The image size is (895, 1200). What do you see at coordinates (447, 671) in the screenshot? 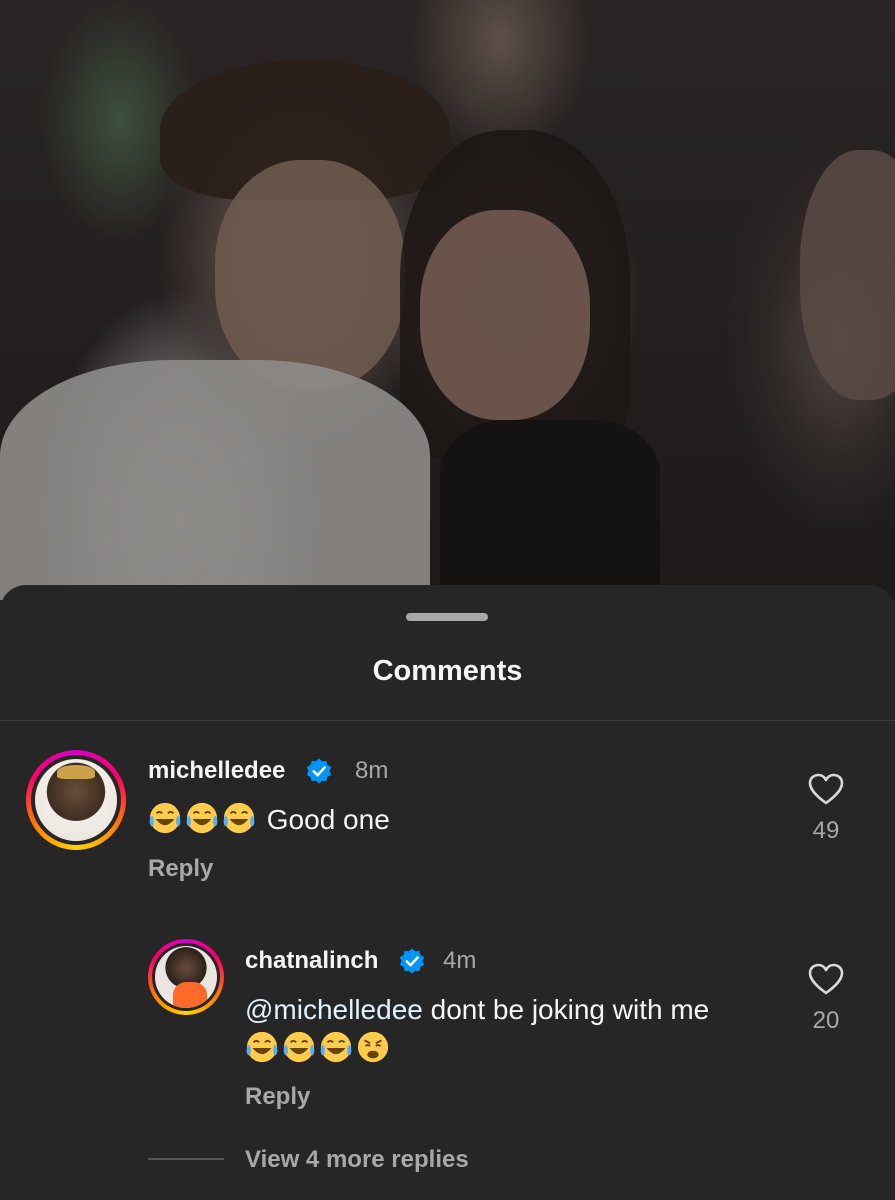
I see `sheet-title: Comments` at bounding box center [447, 671].